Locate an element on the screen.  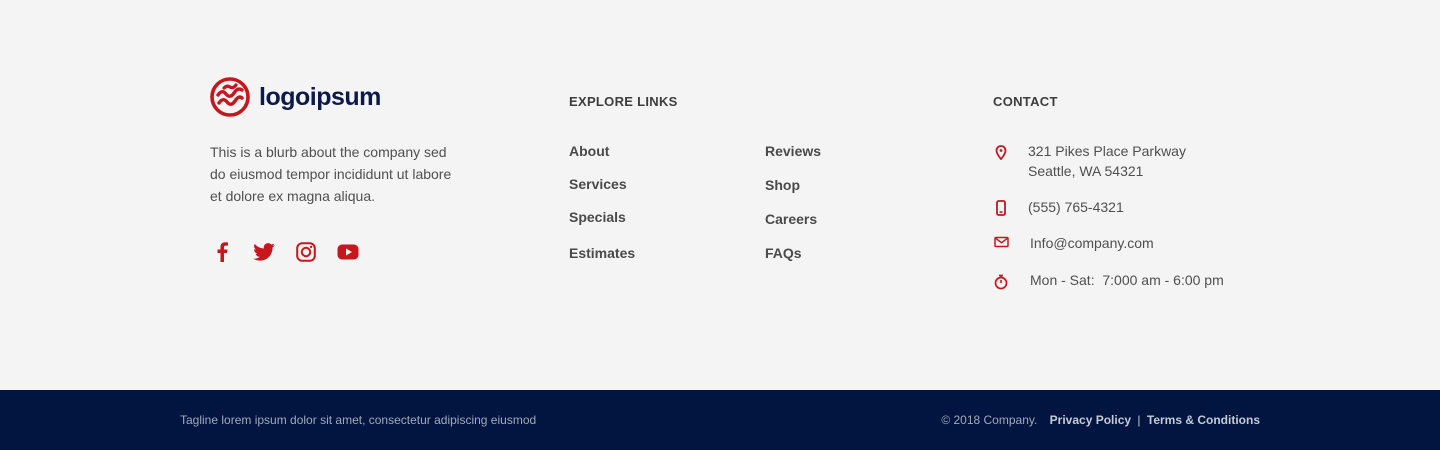
phone-number: (555) 765-4321 is located at coordinates (1076, 207).